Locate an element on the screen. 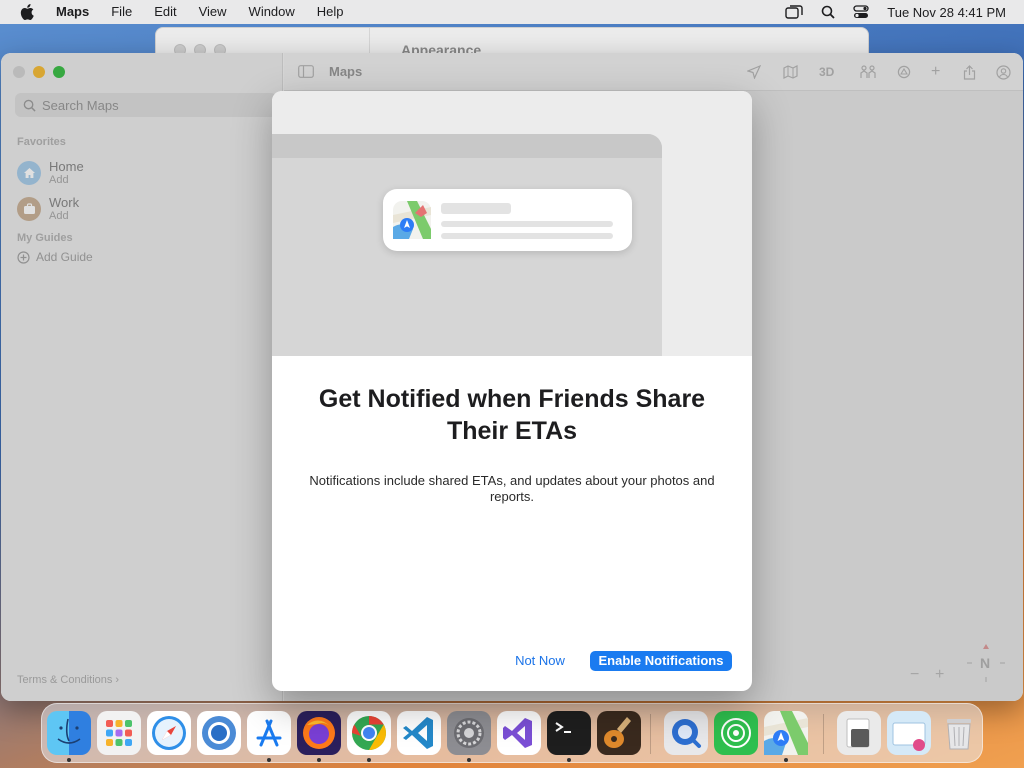 This screenshot has width=1024, height=768. vscode-app-icon is located at coordinates (419, 733).